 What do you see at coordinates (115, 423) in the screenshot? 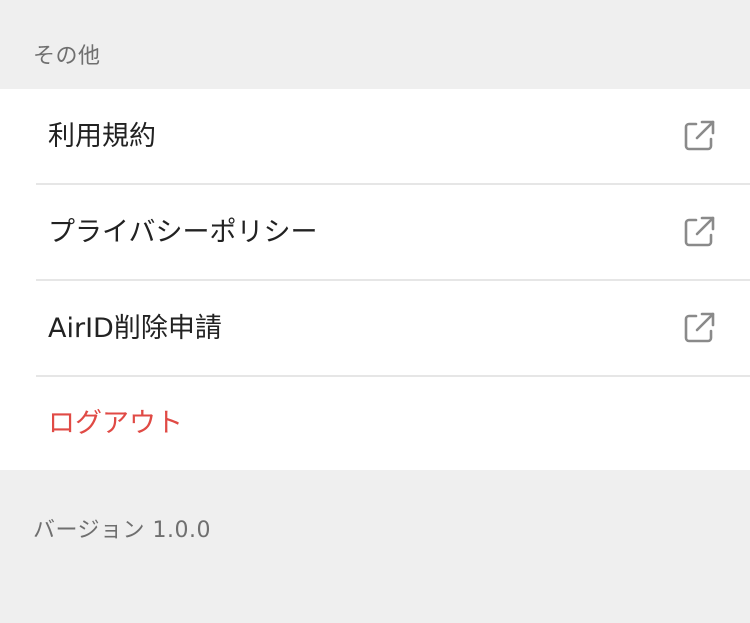
I see `logout-label: ログアウト` at bounding box center [115, 423].